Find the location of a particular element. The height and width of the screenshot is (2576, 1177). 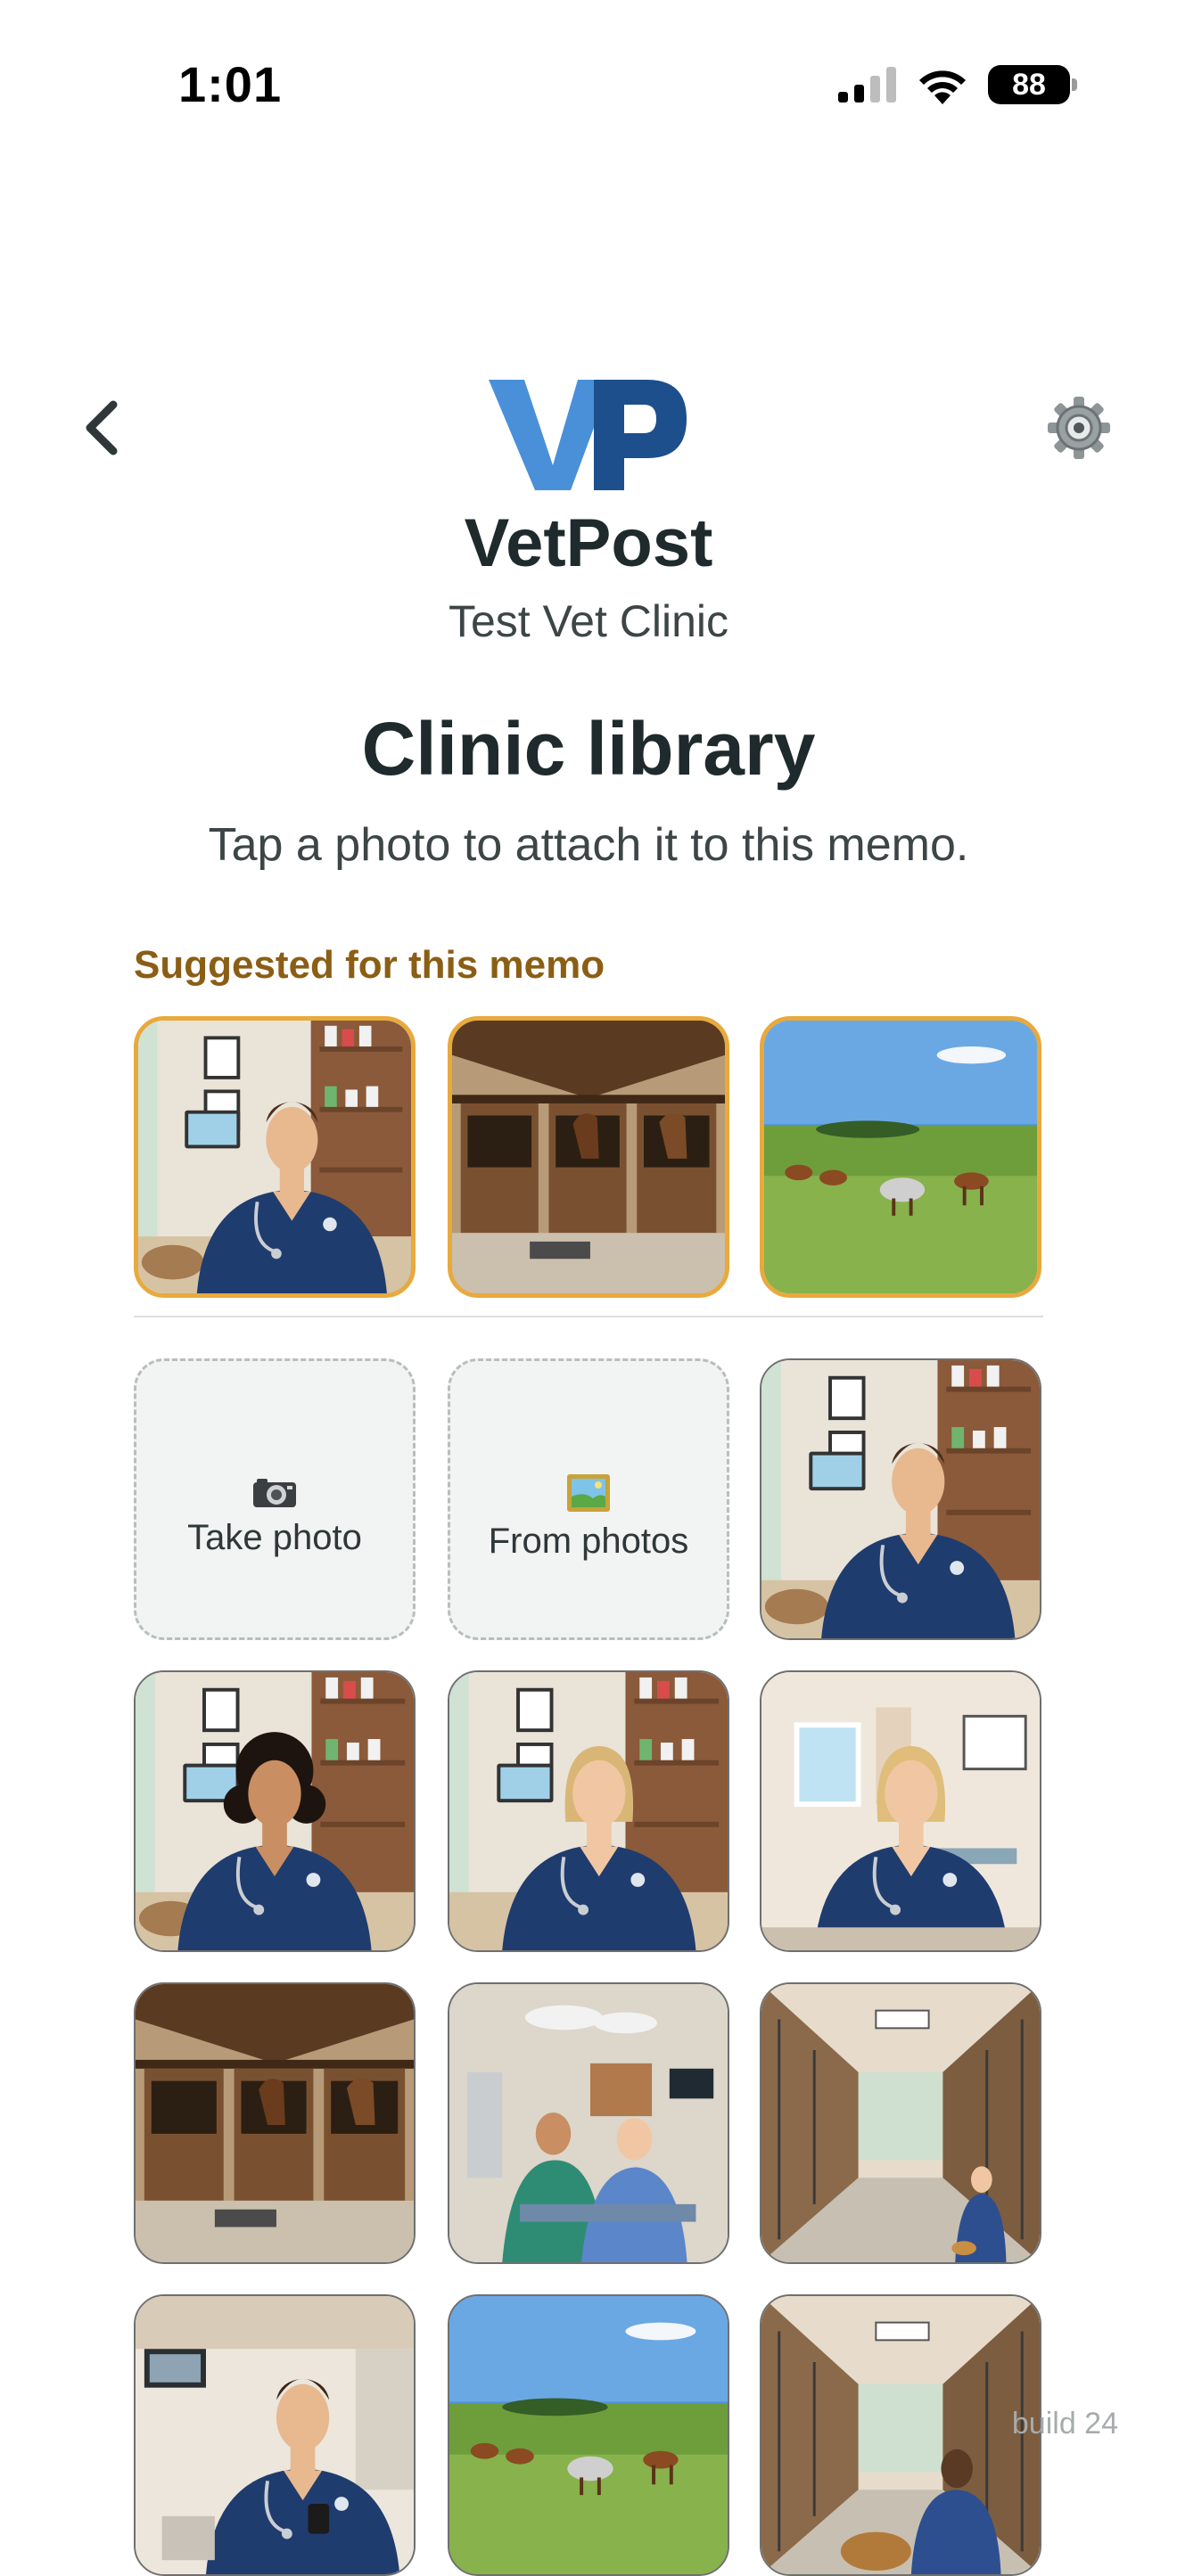

battery-icon: 88 is located at coordinates (1032, 85).